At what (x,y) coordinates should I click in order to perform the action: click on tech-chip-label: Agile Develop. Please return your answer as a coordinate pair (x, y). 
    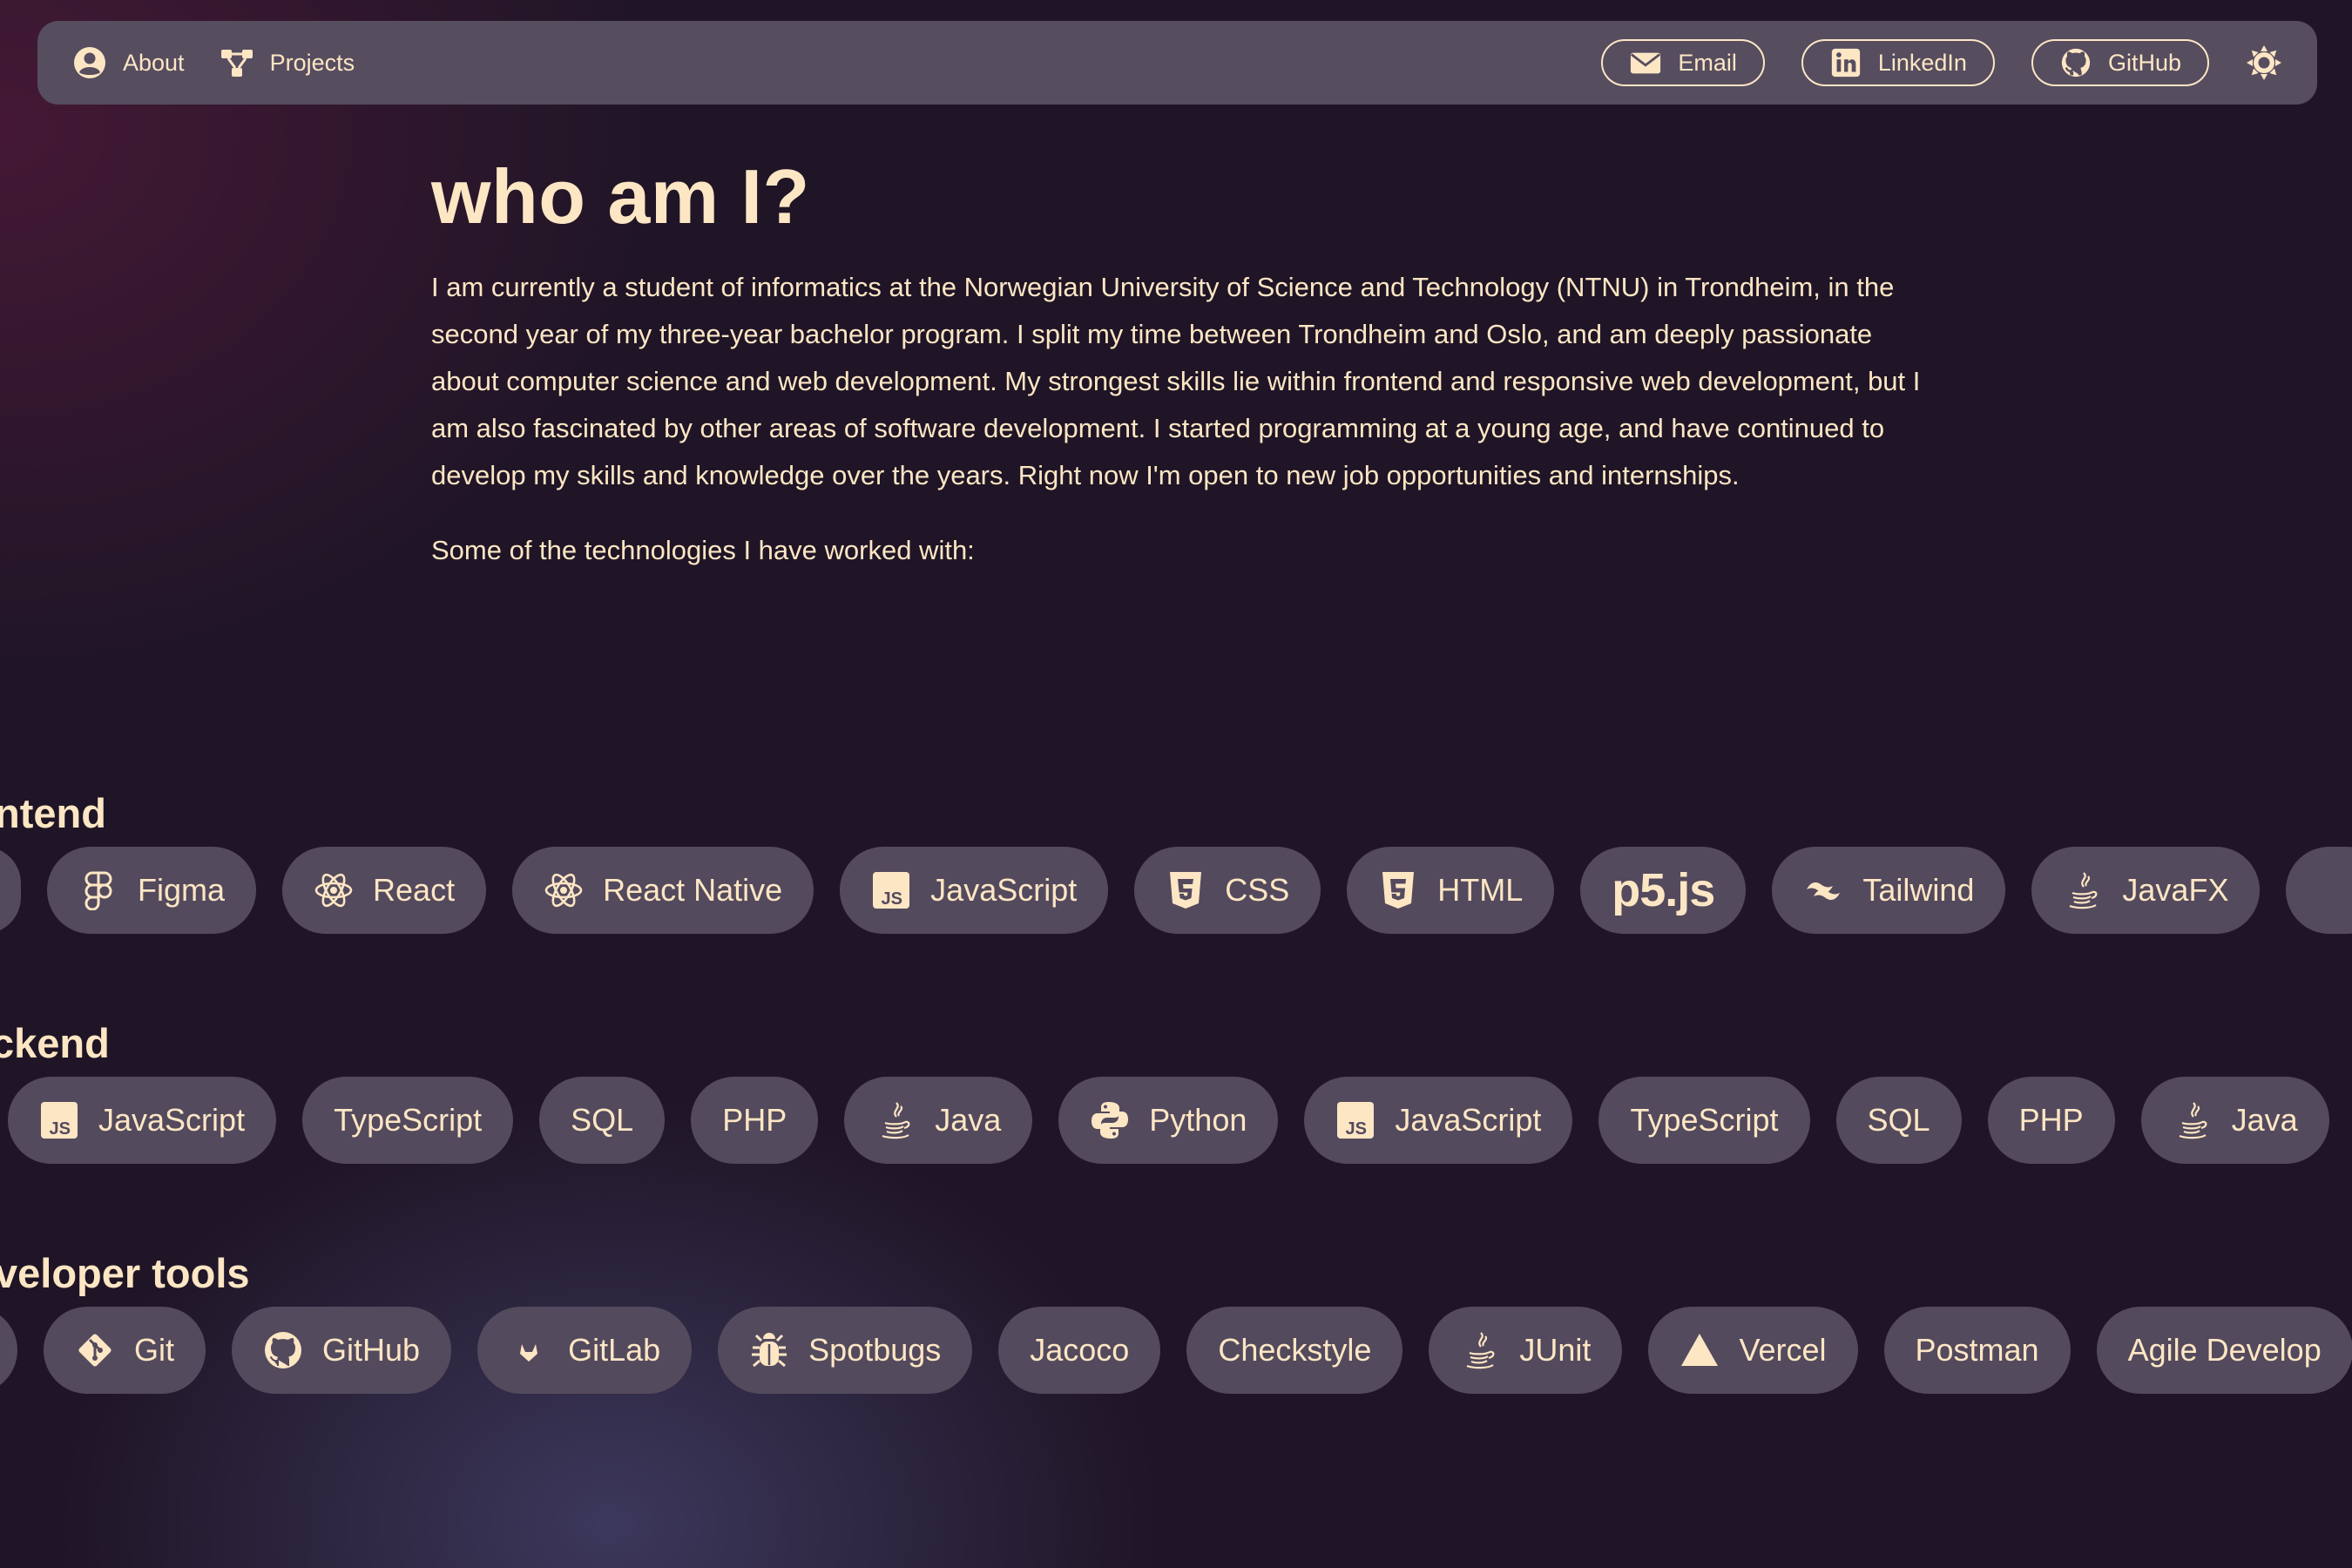
    Looking at the image, I should click on (2224, 1350).